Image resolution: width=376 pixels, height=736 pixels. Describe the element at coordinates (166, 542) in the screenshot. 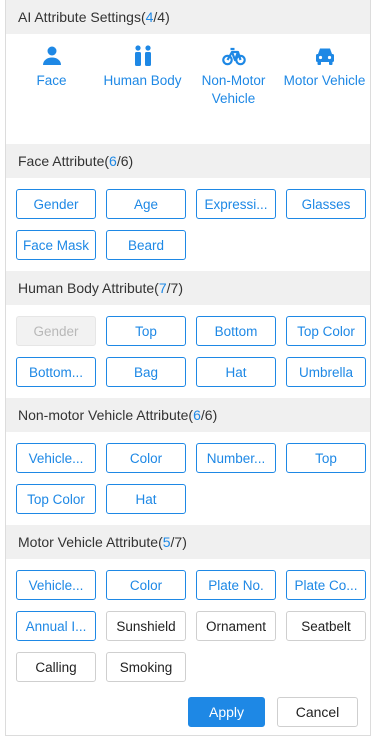

I see `motor-vehicle-attribute-selected-count: 5` at that location.